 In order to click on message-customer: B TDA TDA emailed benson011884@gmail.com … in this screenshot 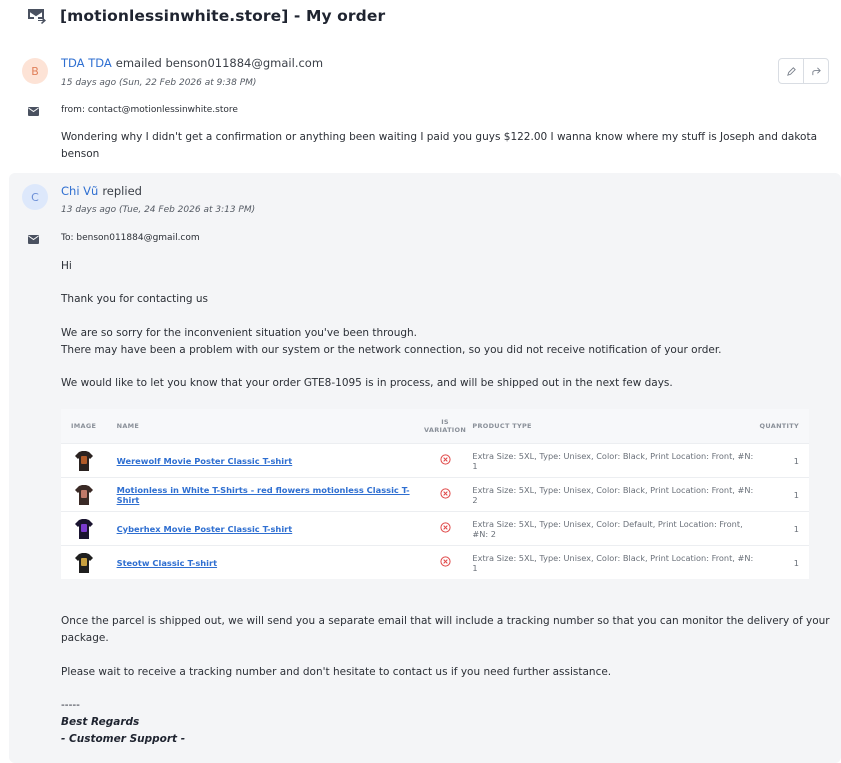, I will do `click(420, 105)`.